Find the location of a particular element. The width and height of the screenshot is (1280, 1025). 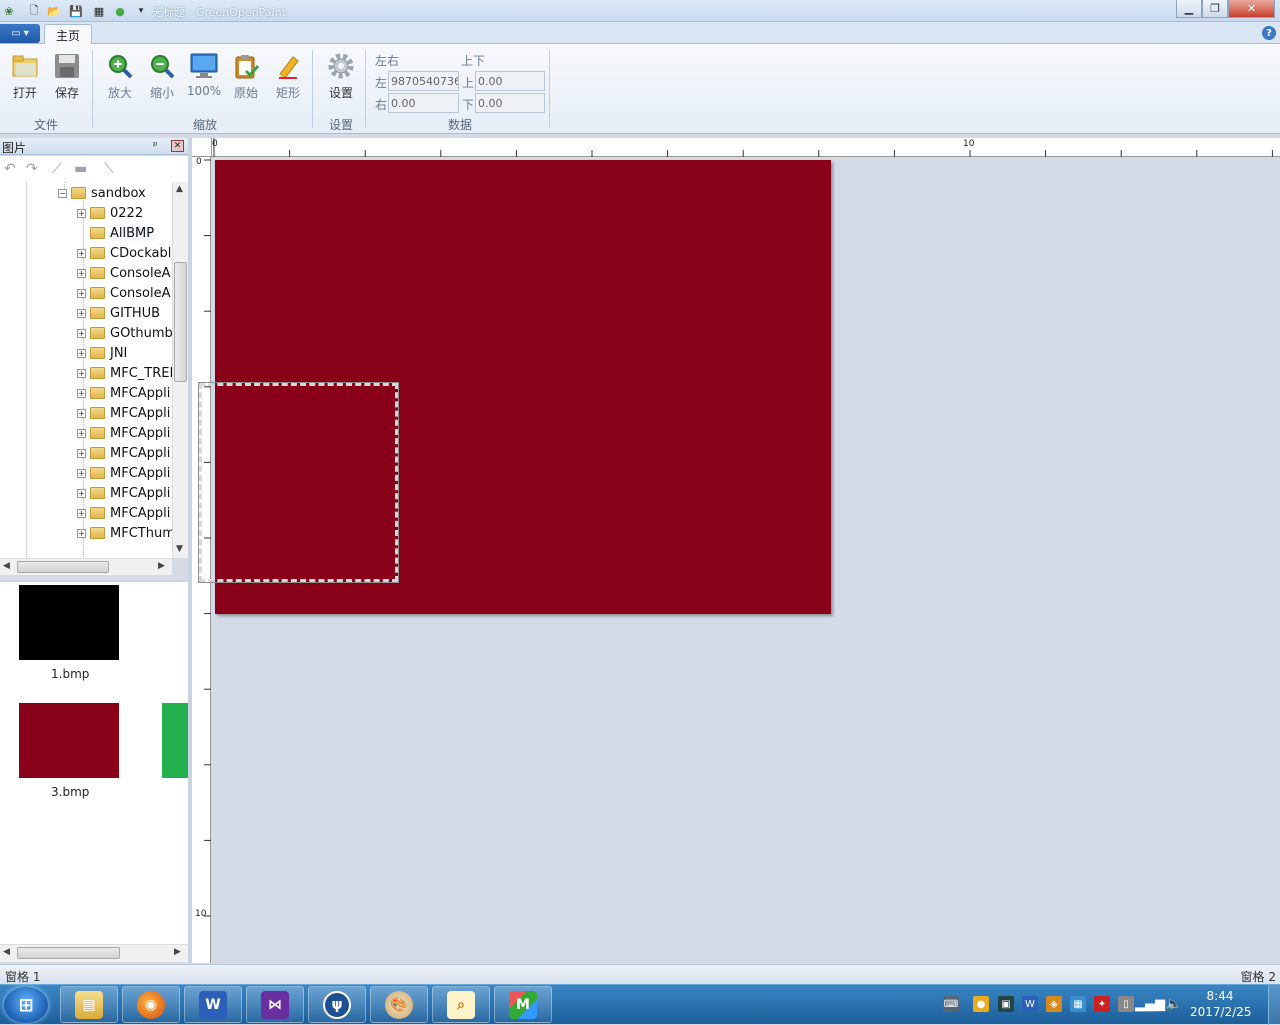

tree-horizontal-scrollbar: ◀ ▶ is located at coordinates (86, 566).